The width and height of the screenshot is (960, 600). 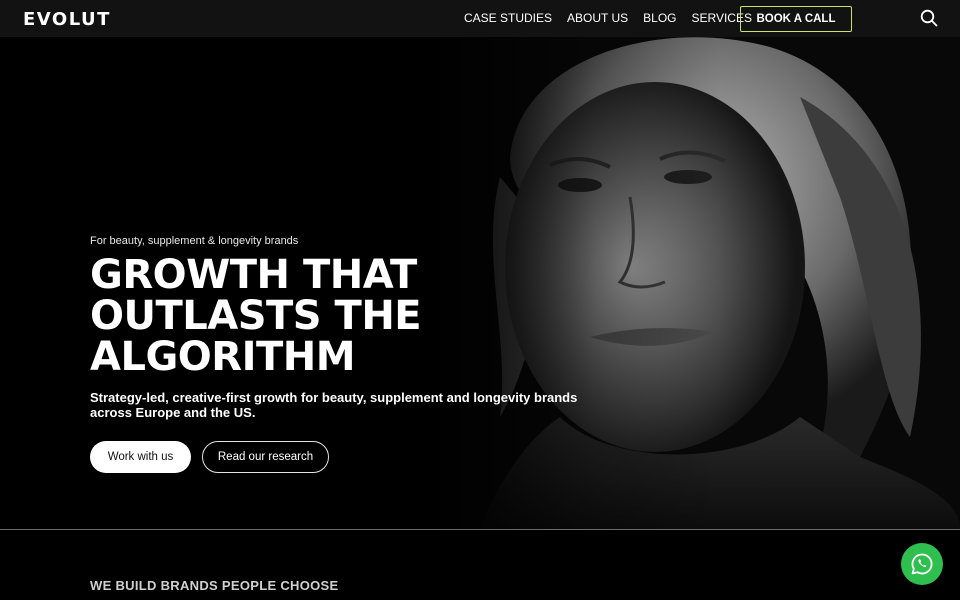 I want to click on nav-link-about-us: ABOUT US, so click(x=597, y=18).